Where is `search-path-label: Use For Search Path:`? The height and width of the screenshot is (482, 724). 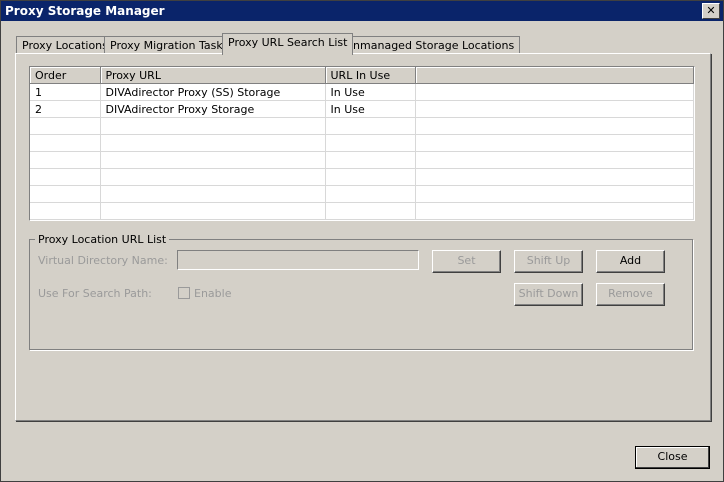 search-path-label: Use For Search Path: is located at coordinates (95, 293).